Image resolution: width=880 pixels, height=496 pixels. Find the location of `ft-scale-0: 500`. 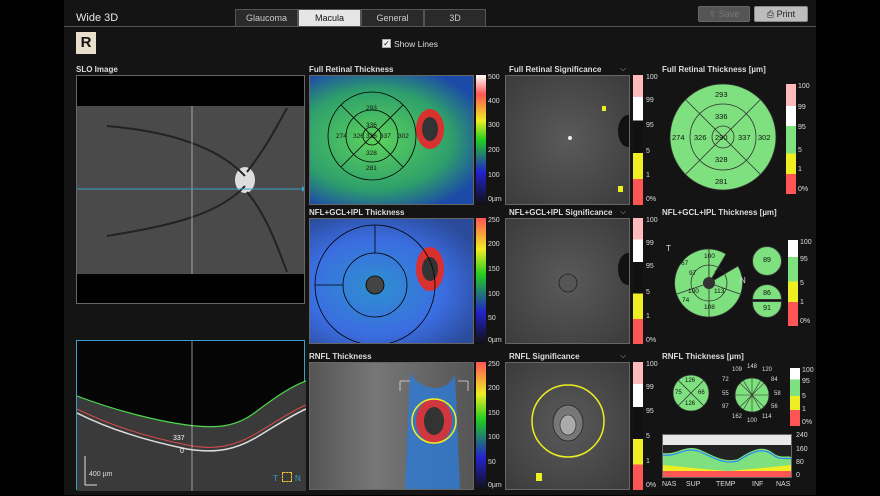

ft-scale-0: 500 is located at coordinates (494, 77).